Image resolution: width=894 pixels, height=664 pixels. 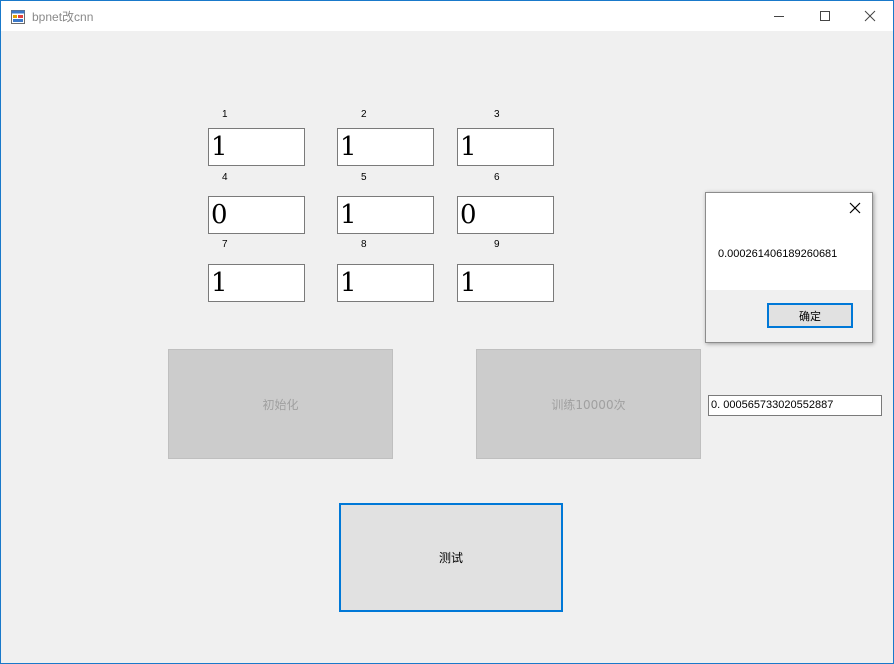 I want to click on minimize-button, so click(x=779, y=16).